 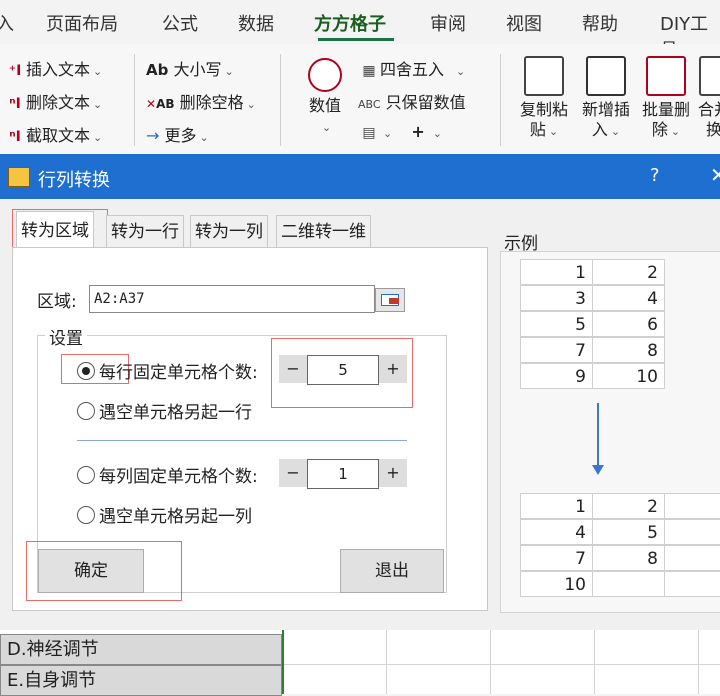 What do you see at coordinates (628, 298) in the screenshot?
I see `example-before-cell: 4` at bounding box center [628, 298].